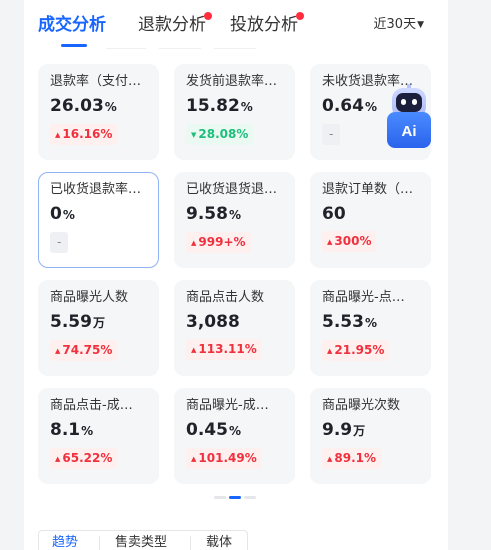 This screenshot has width=491, height=550. Describe the element at coordinates (65, 540) in the screenshot. I see `tab-trend: 趋势` at that location.